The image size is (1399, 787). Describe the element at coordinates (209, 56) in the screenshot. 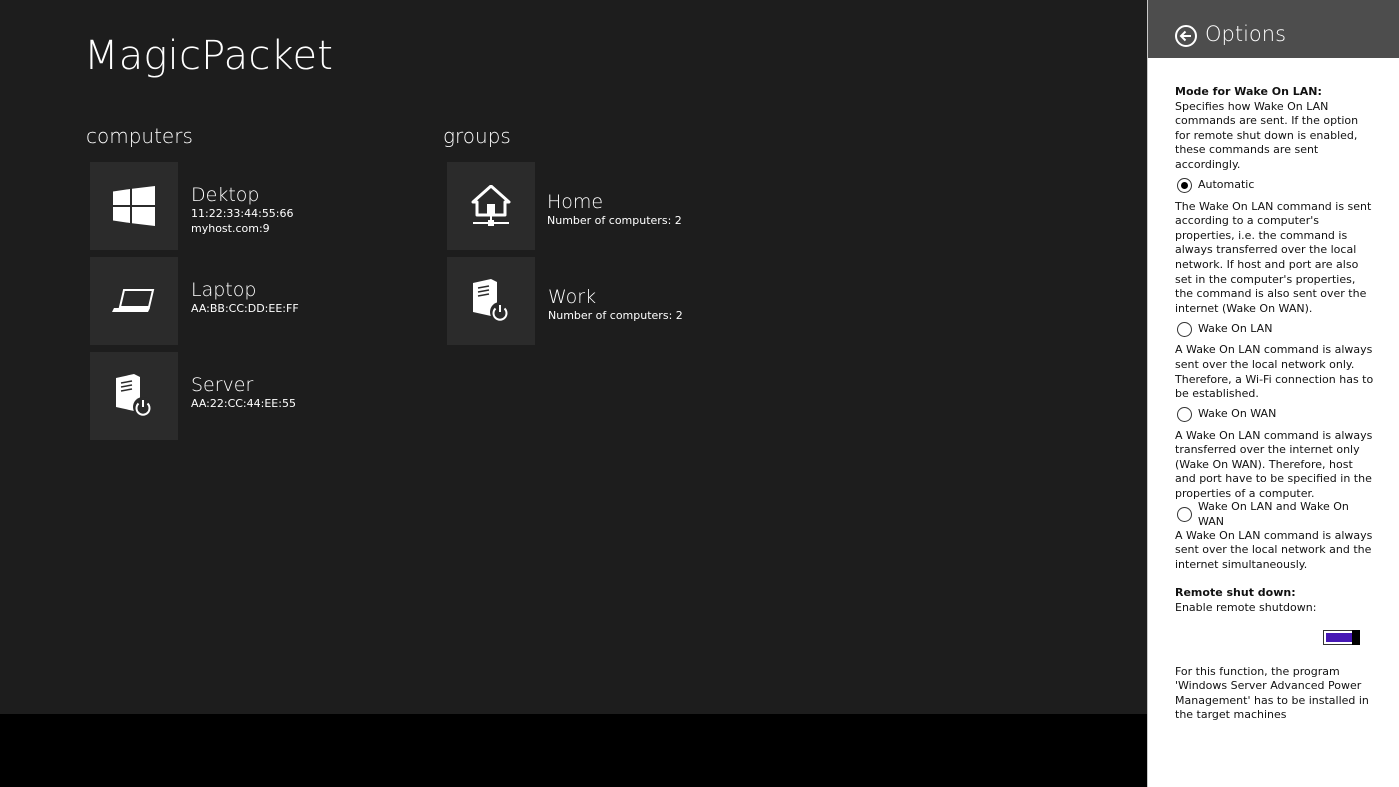

I see `app-title: MagicPacket` at that location.